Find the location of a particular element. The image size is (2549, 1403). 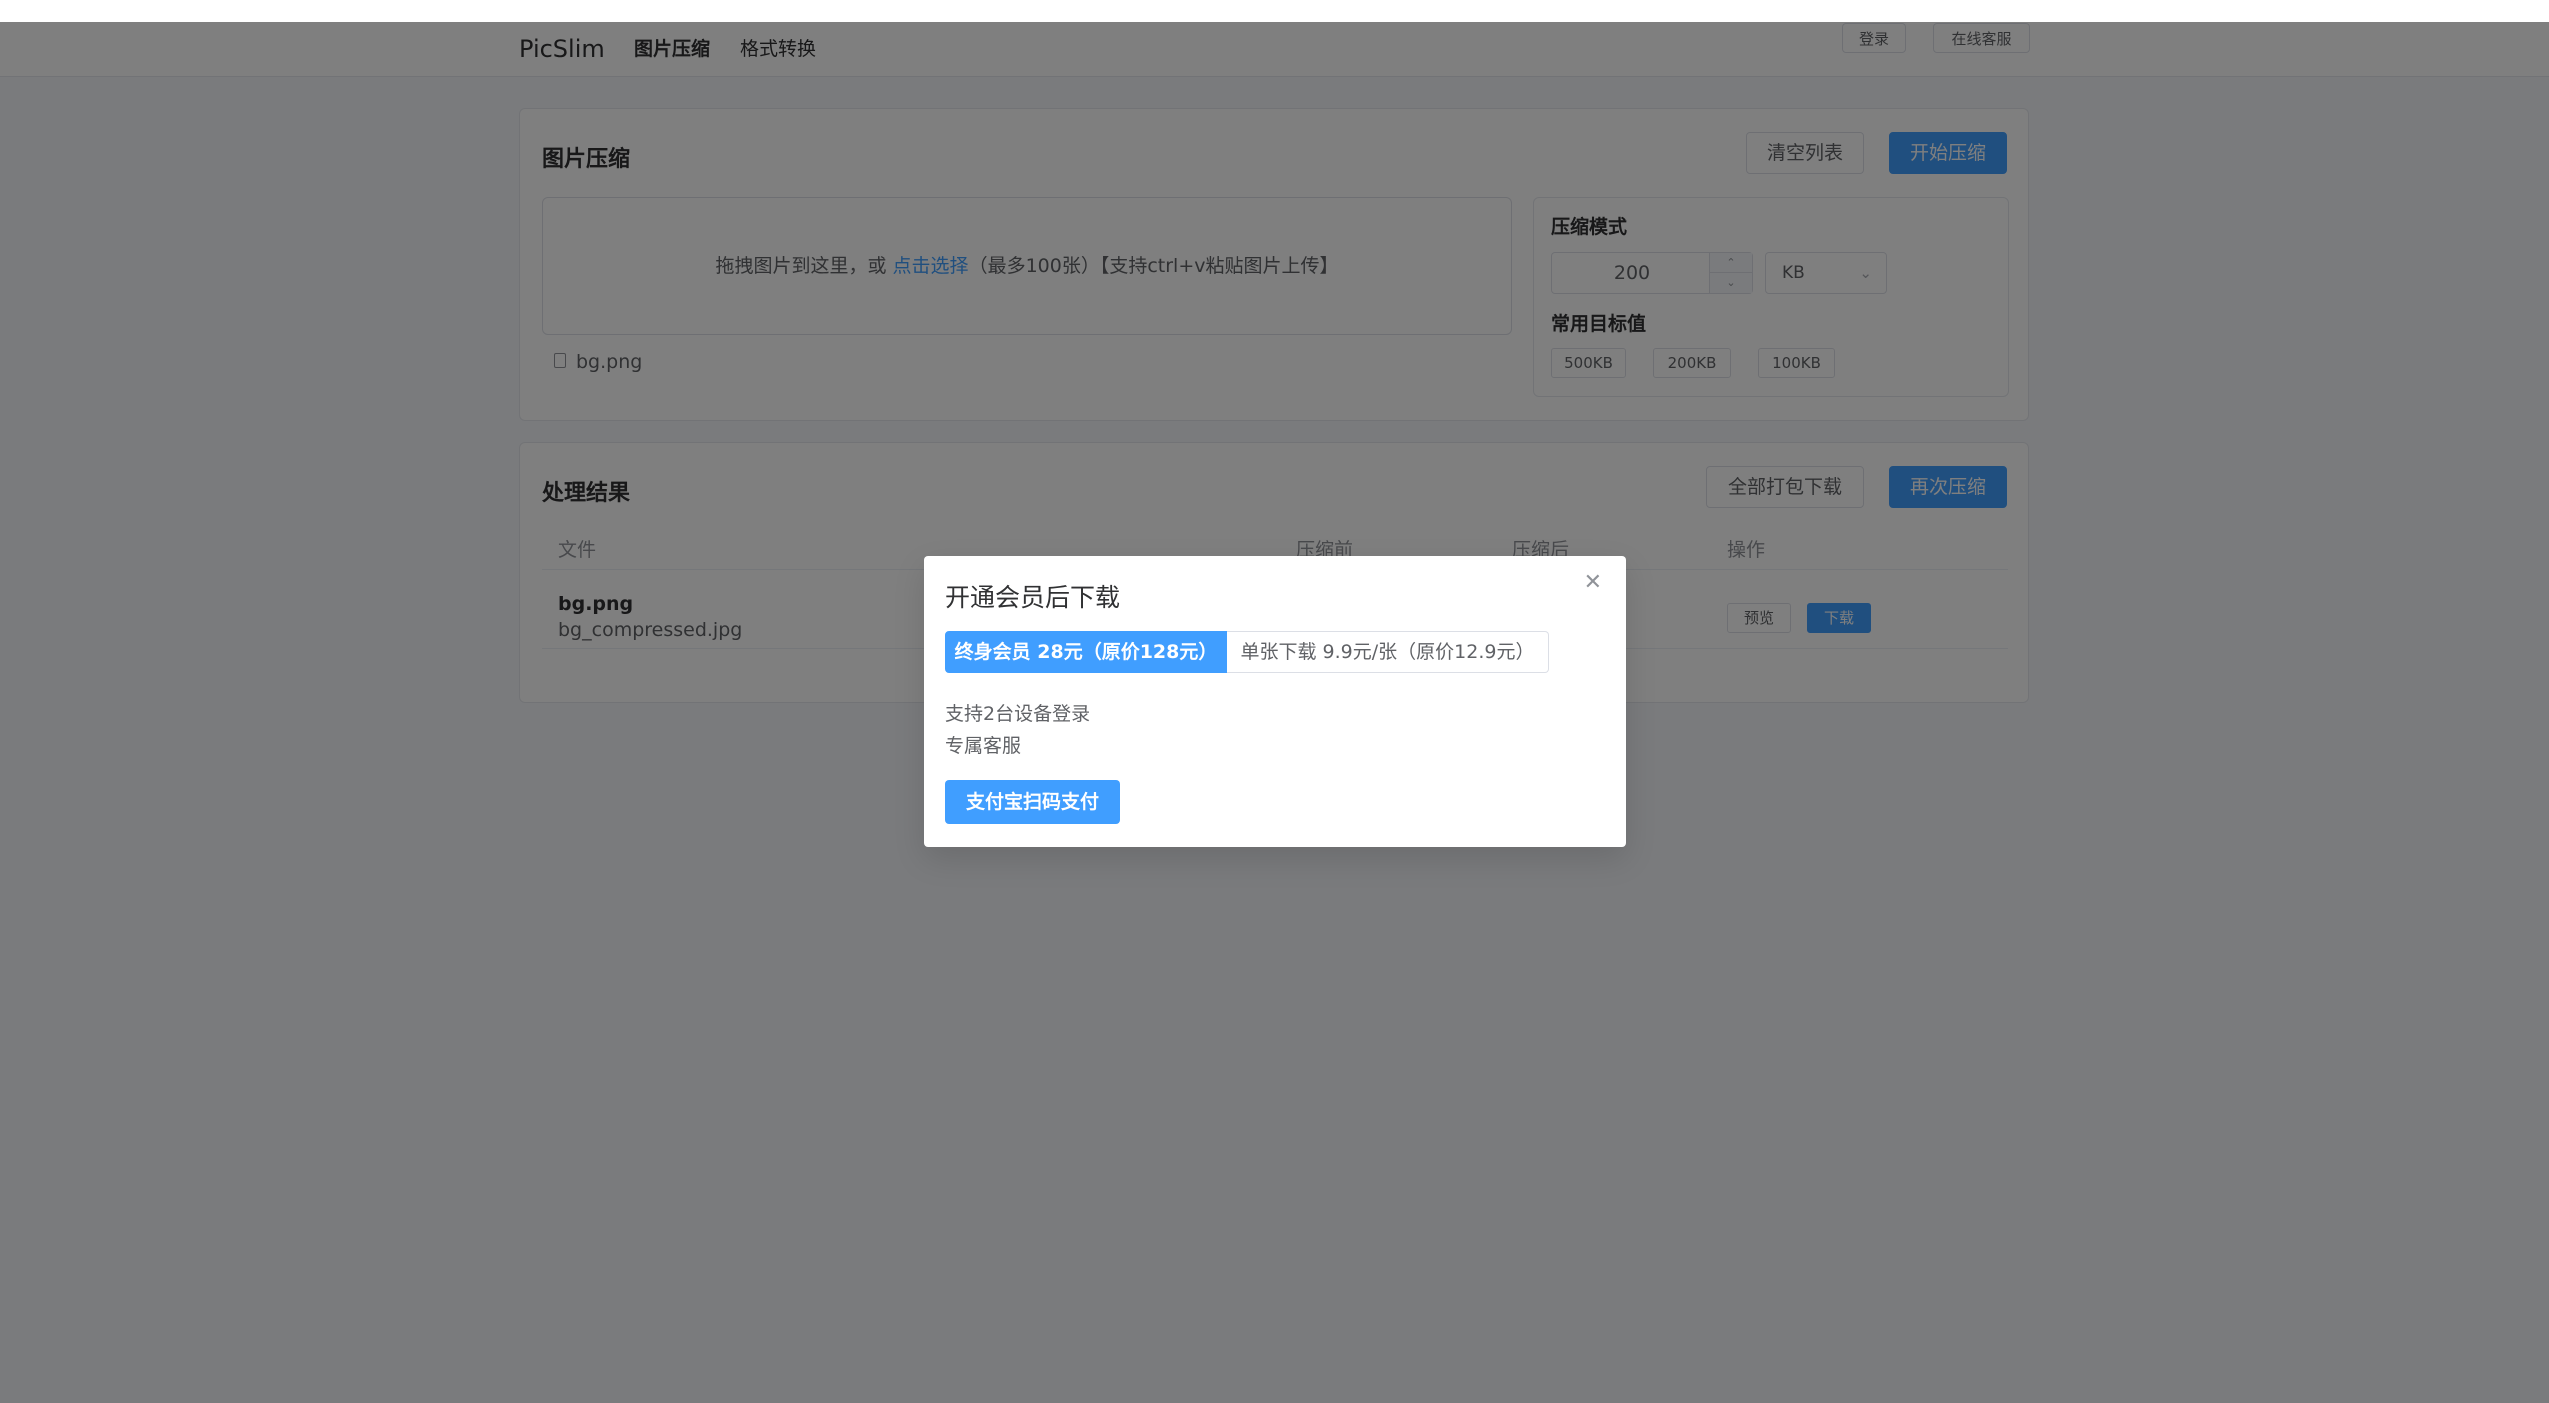

browser-top-strip is located at coordinates (1274, 11).